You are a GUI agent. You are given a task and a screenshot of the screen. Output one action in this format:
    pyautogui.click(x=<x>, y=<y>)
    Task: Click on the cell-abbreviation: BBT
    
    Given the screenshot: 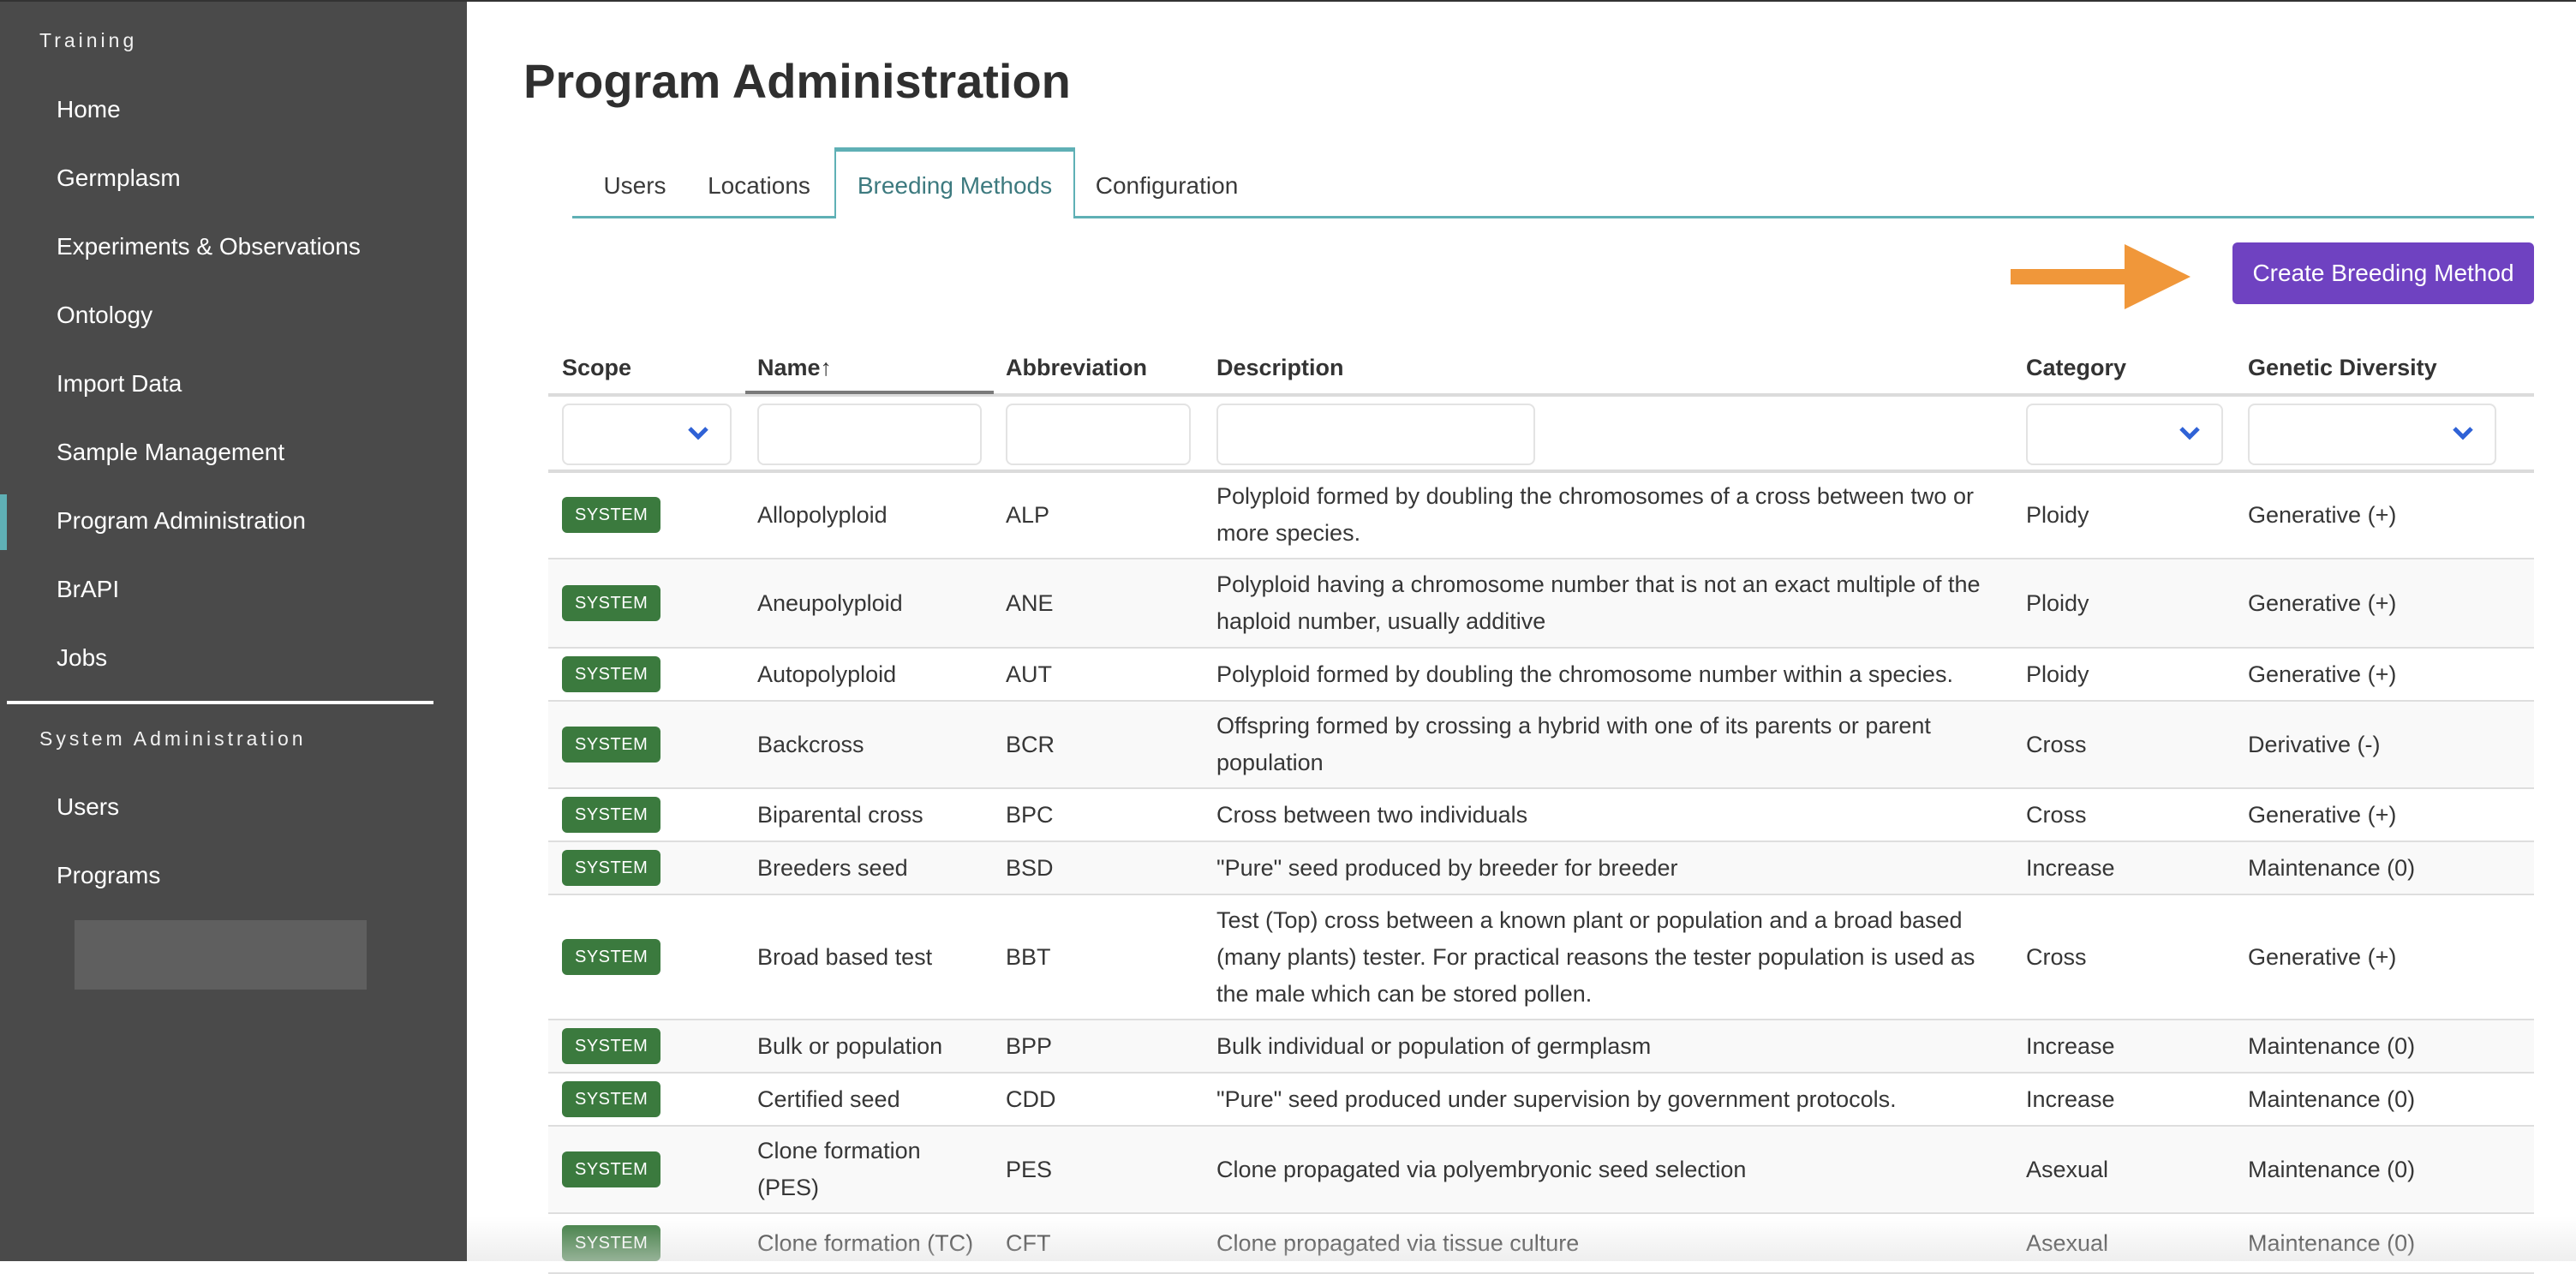 What is the action you would take?
    pyautogui.click(x=1100, y=957)
    